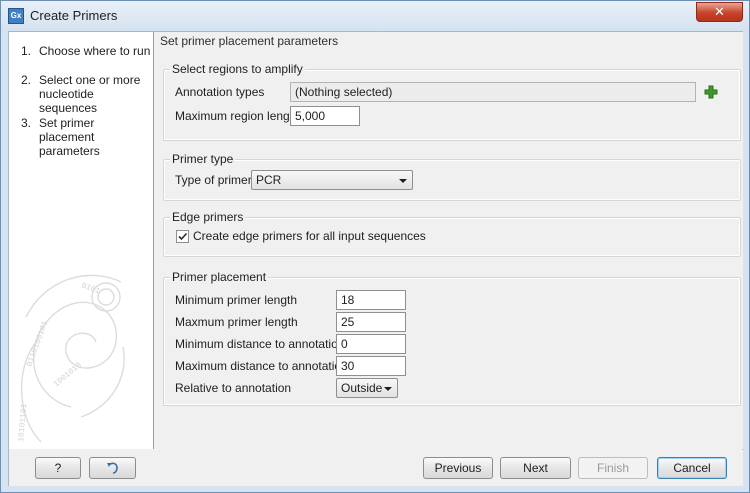 This screenshot has height=493, width=750. What do you see at coordinates (452, 176) in the screenshot?
I see `primer-type-group: Primer type Type of primer PCR` at bounding box center [452, 176].